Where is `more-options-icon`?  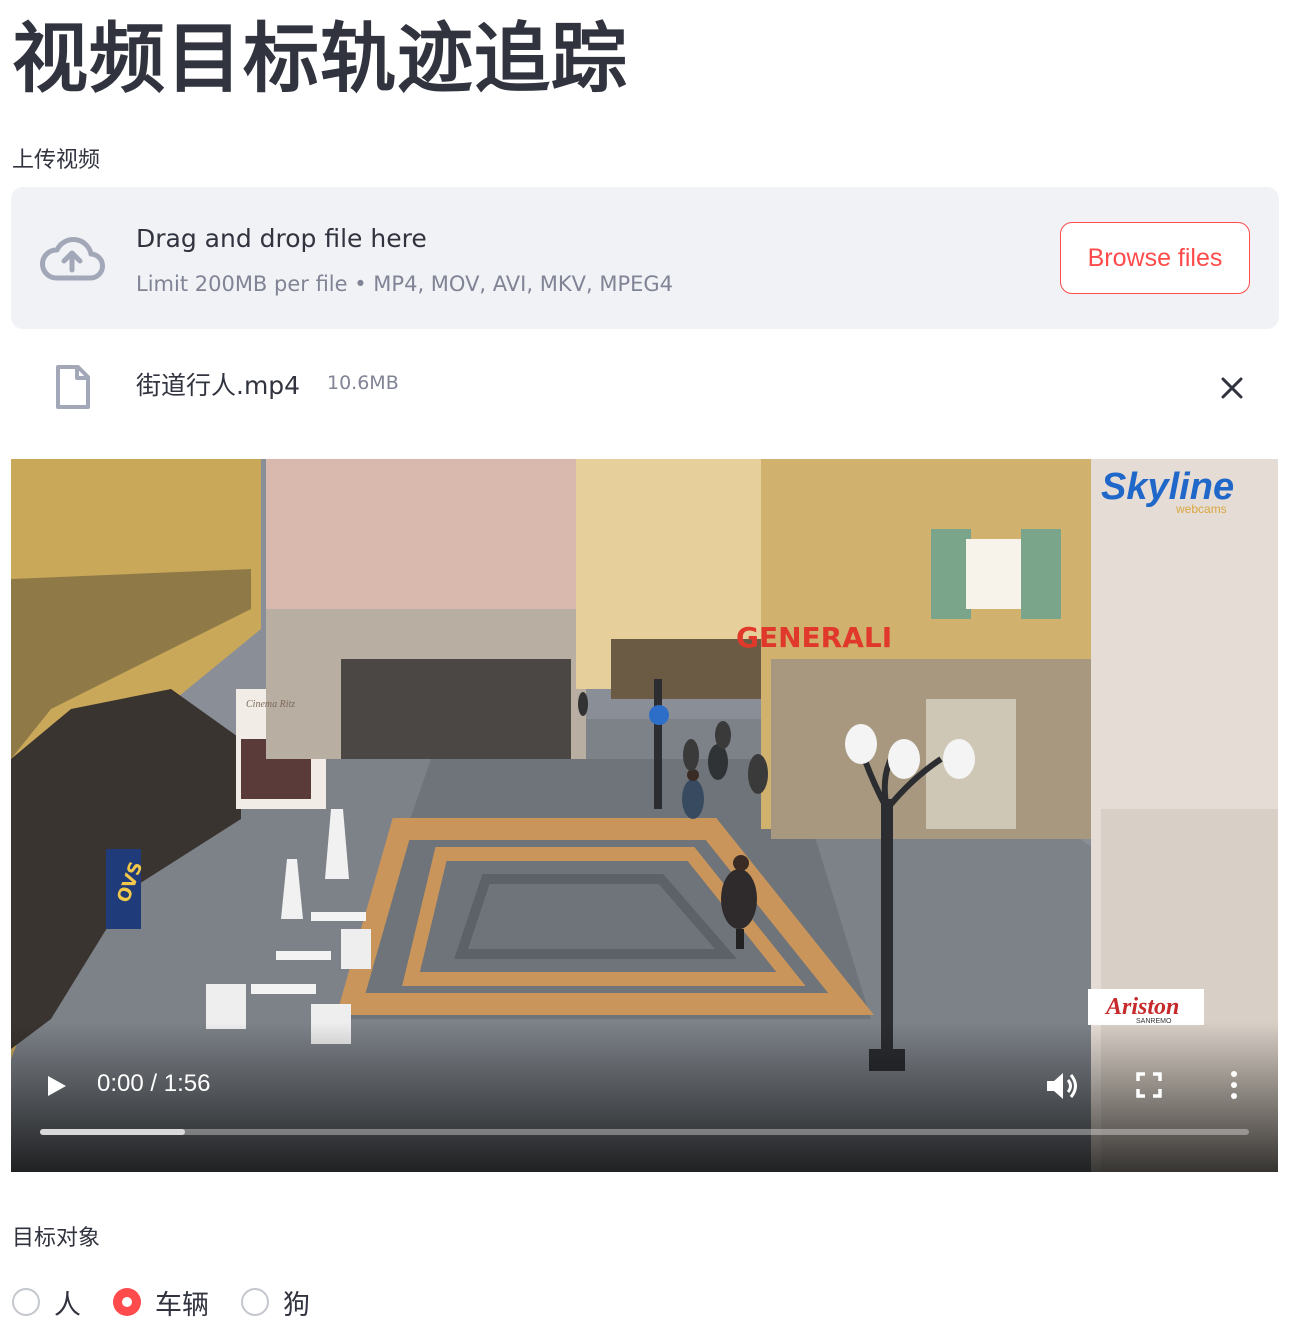
more-options-icon is located at coordinates (1234, 1085).